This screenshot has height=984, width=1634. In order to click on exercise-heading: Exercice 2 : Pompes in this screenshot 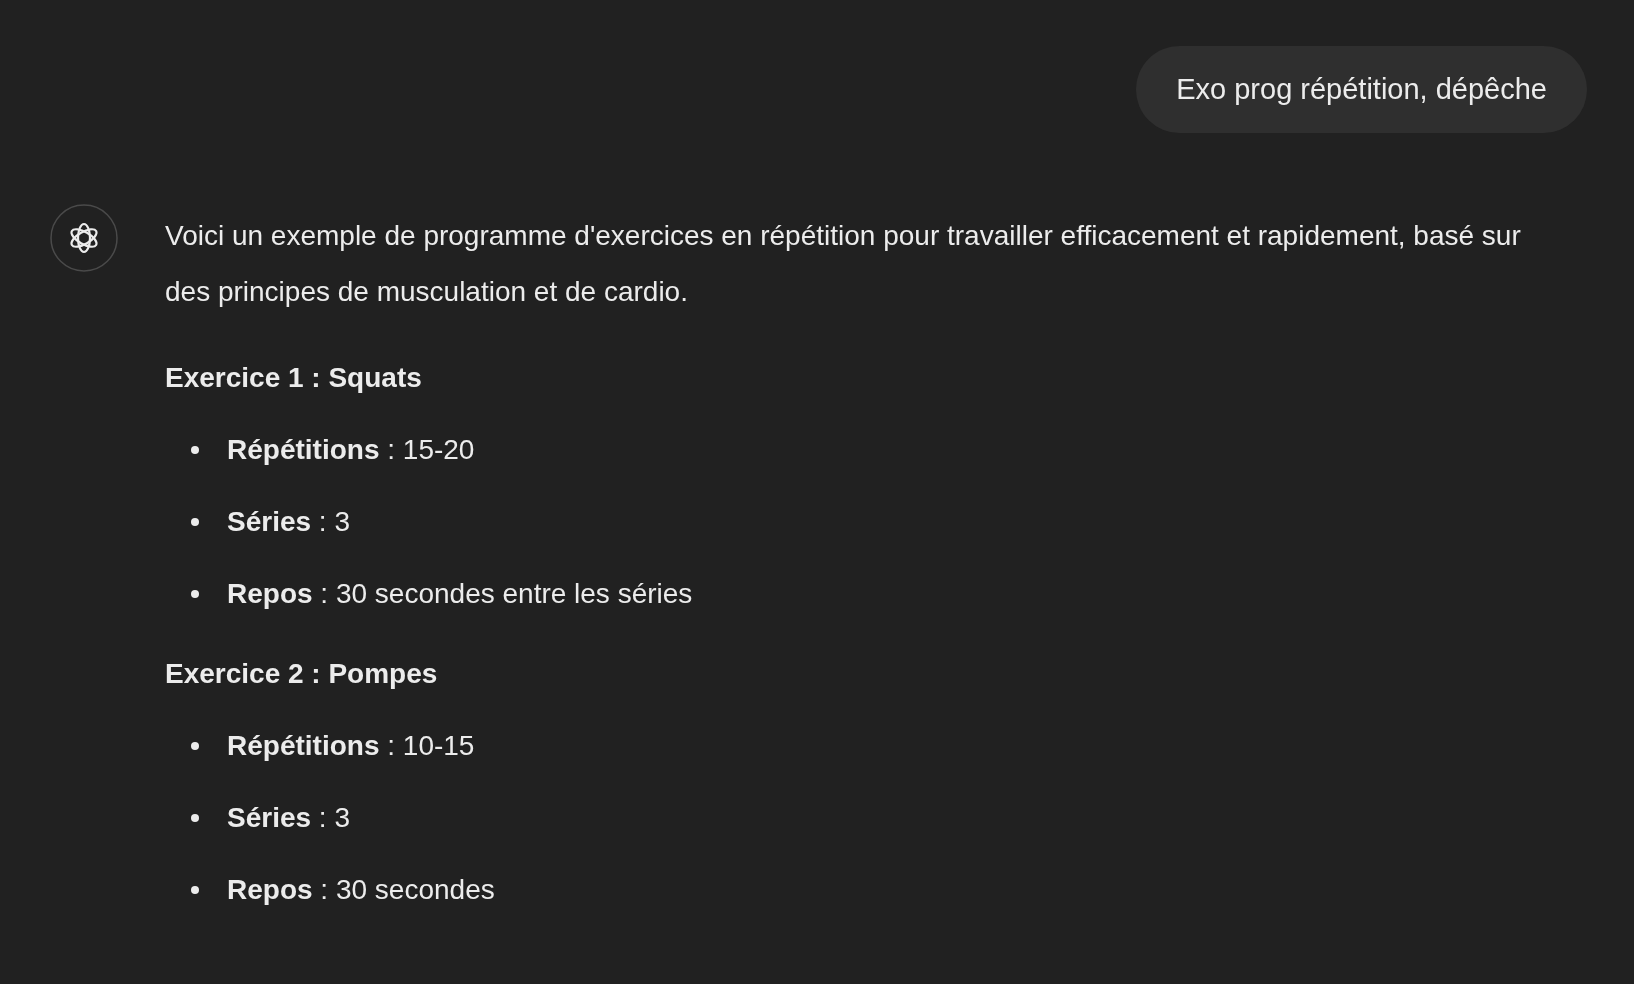, I will do `click(302, 674)`.